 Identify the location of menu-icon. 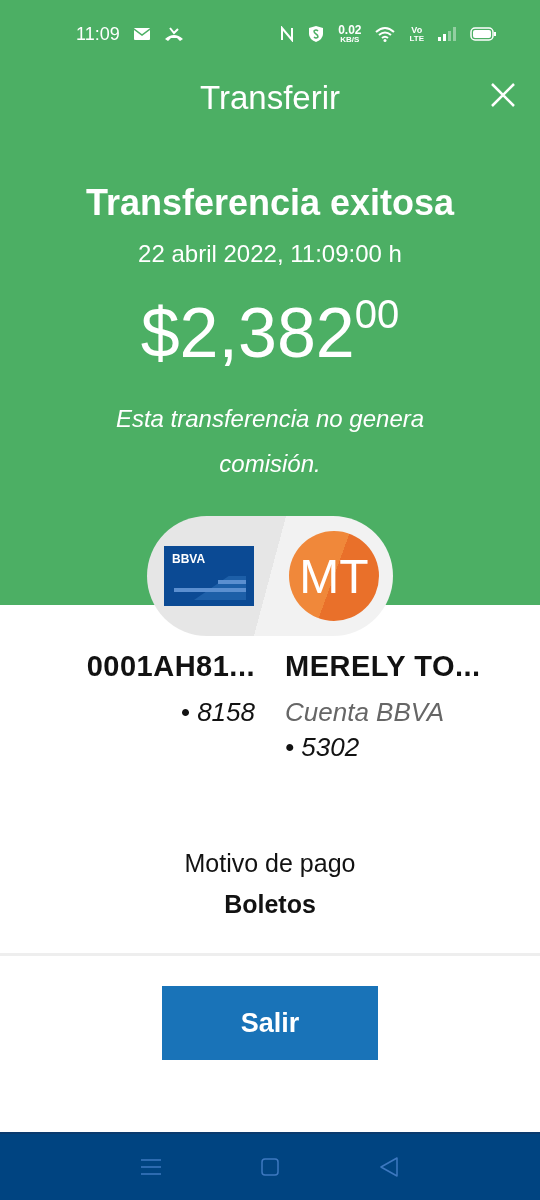
(151, 1167).